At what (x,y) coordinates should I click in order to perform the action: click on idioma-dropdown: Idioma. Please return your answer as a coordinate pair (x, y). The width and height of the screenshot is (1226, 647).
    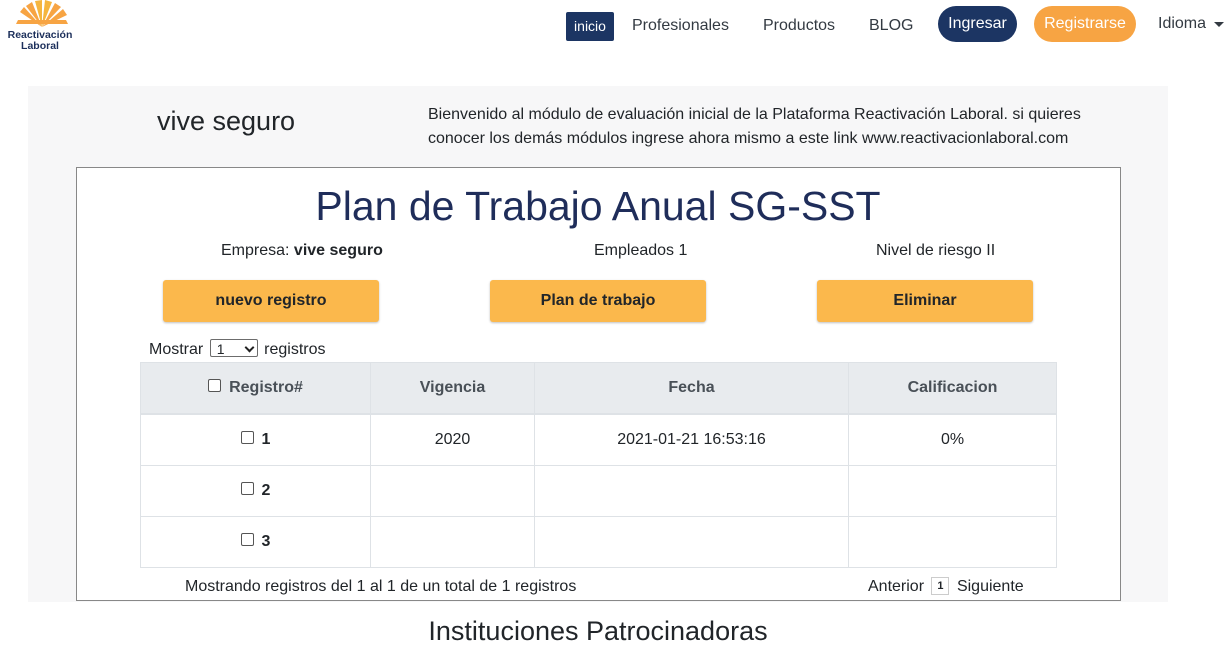
    Looking at the image, I should click on (1182, 24).